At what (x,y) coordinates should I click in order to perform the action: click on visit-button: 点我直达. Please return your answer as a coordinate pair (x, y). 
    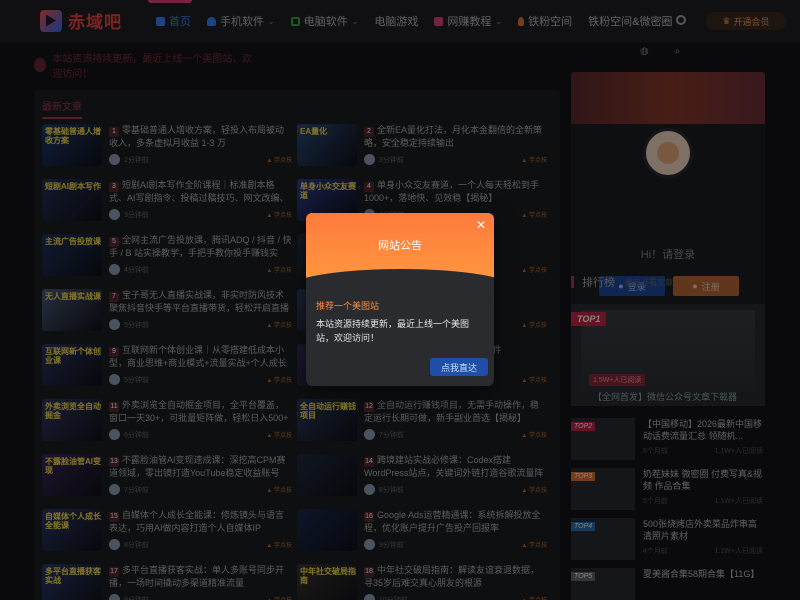
    Looking at the image, I should click on (459, 367).